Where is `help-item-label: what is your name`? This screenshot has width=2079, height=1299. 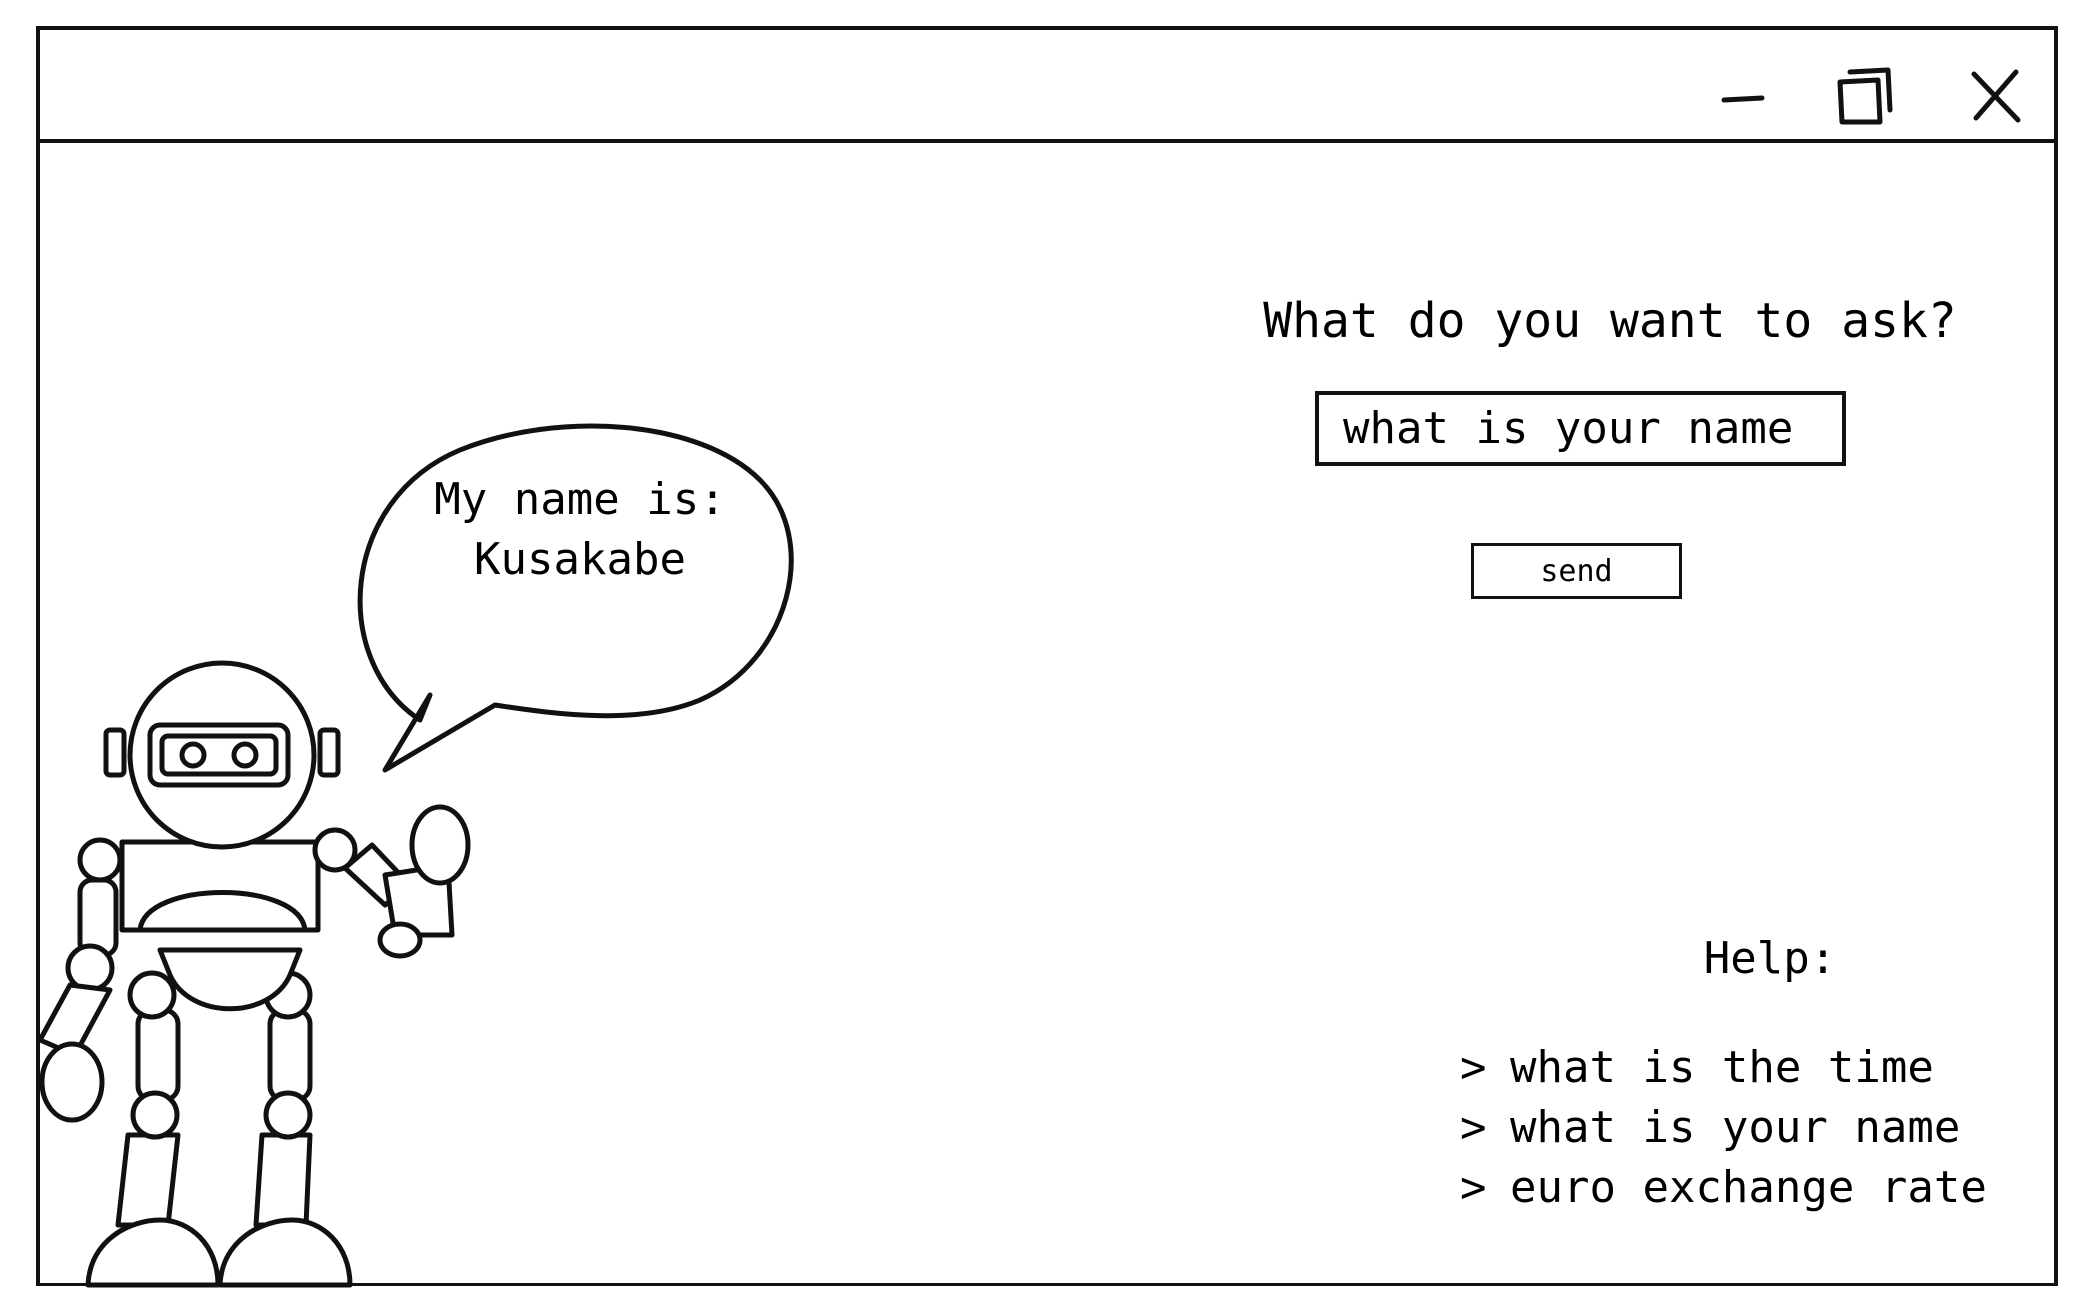 help-item-label: what is your name is located at coordinates (1735, 1127).